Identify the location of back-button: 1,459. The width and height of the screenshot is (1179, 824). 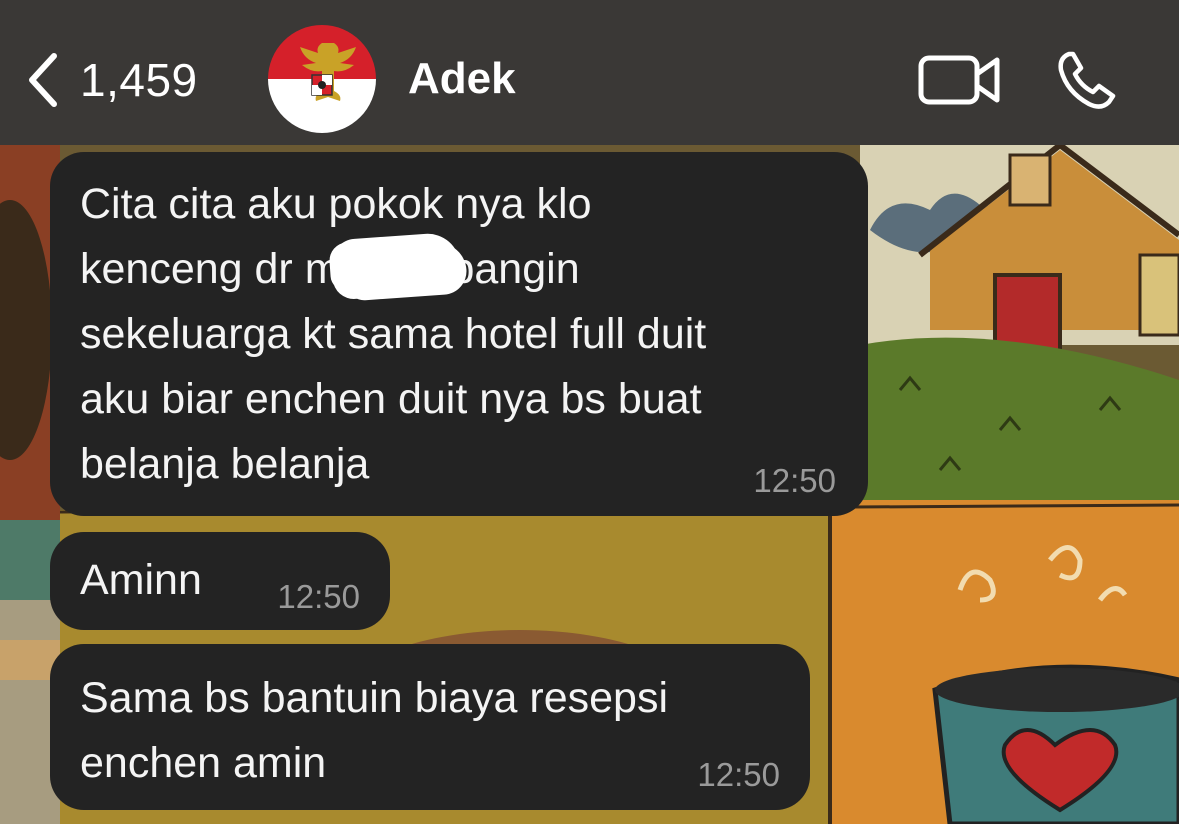
(111, 80).